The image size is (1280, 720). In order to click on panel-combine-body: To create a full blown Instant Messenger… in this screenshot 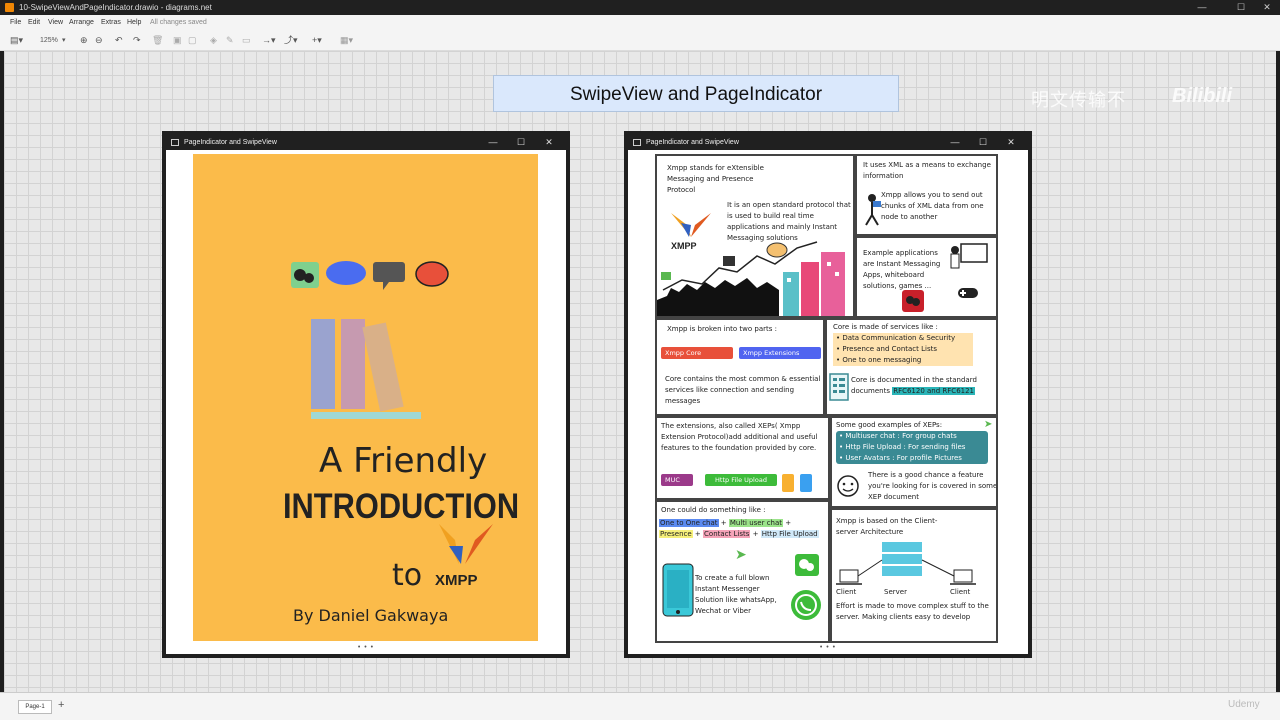, I will do `click(736, 594)`.